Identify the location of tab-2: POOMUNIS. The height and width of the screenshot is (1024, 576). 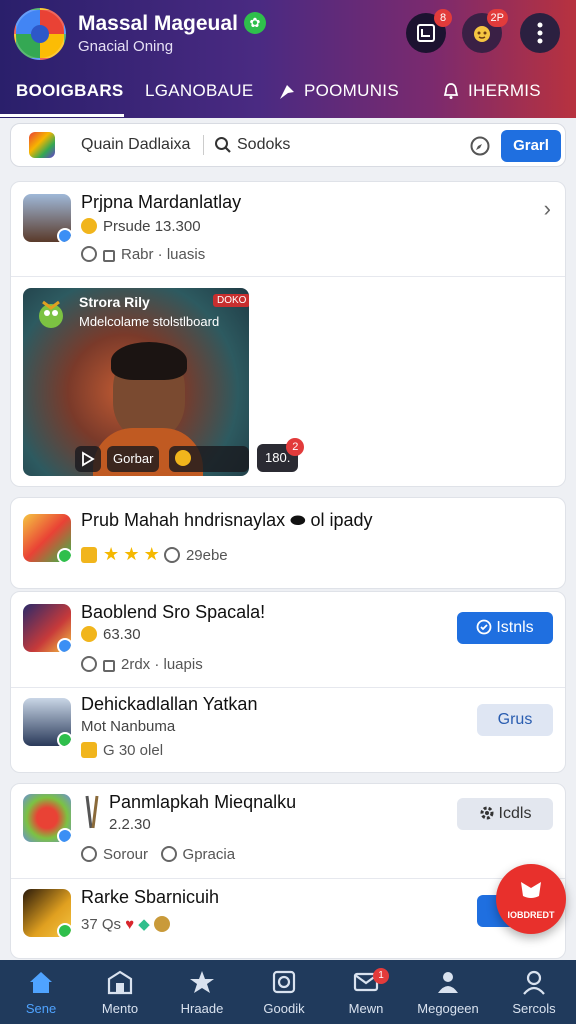
(338, 95).